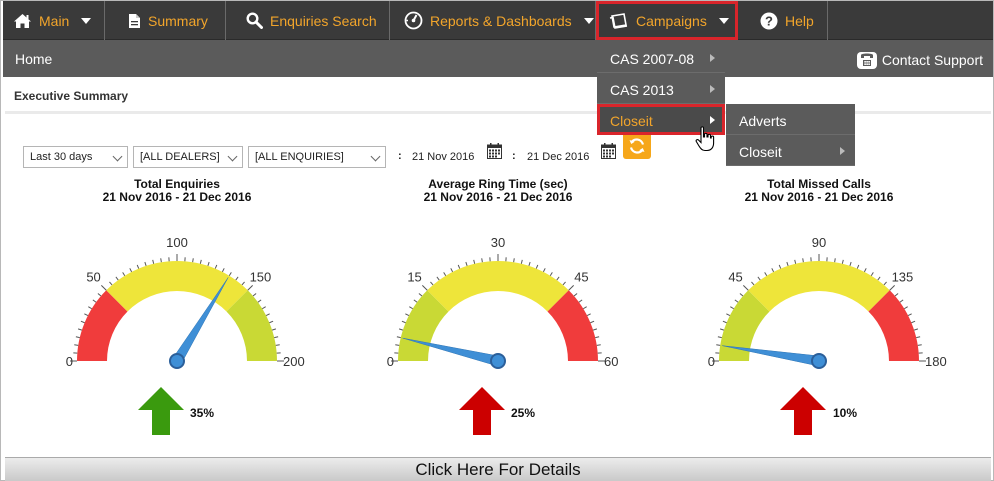 The height and width of the screenshot is (481, 994). I want to click on nav-enquiries-search-label: Enquiries Search, so click(323, 20).